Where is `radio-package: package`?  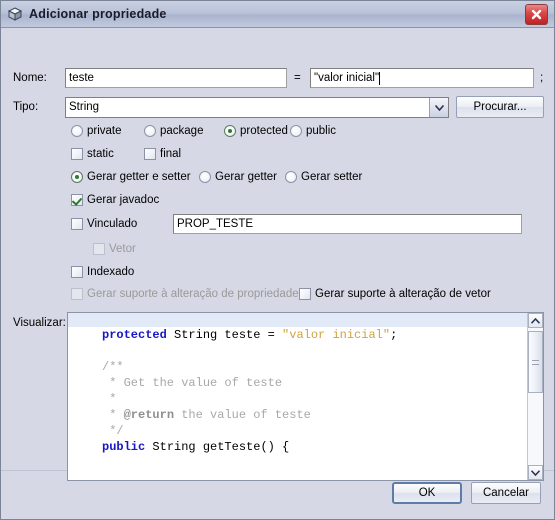 radio-package: package is located at coordinates (173, 131).